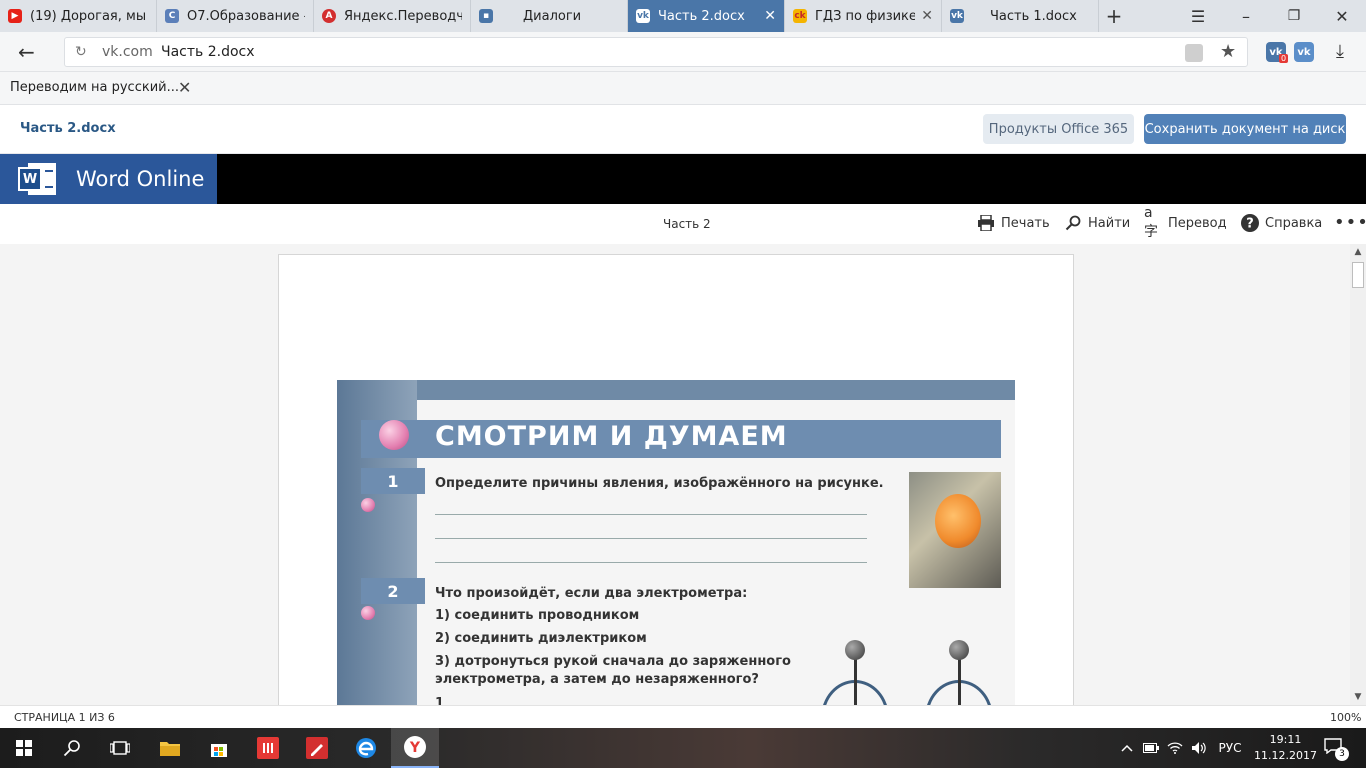 The height and width of the screenshot is (768, 1366). Describe the element at coordinates (1358, 275) in the screenshot. I see `scroll-thumb` at that location.